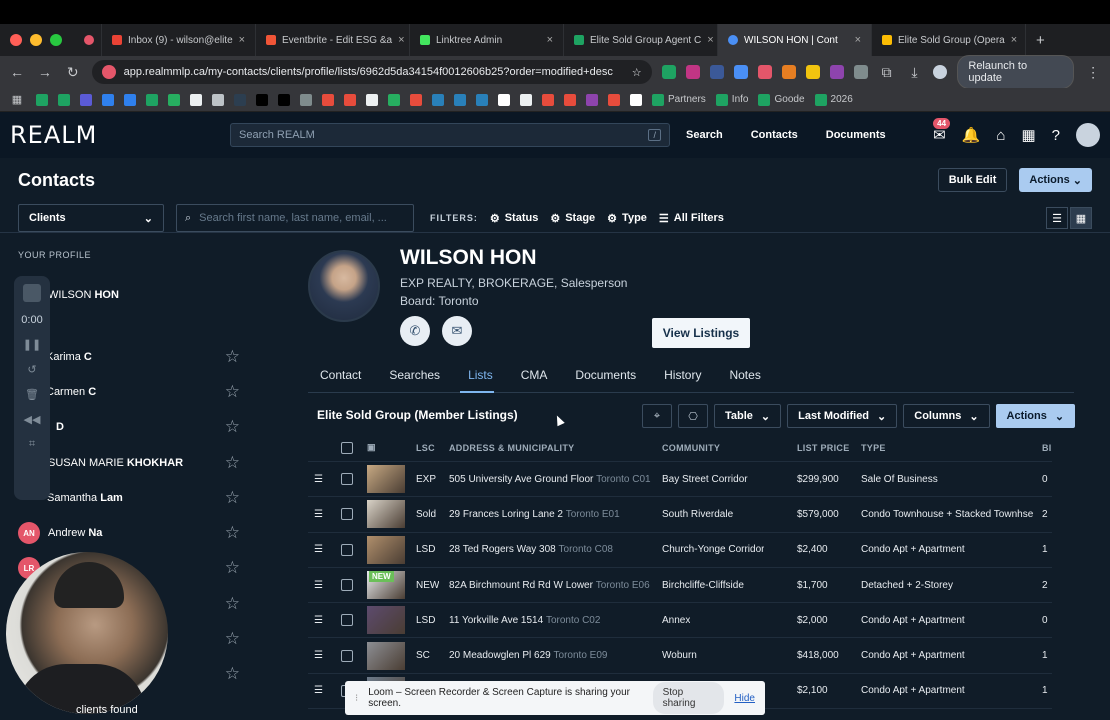  I want to click on extensions-puzzle-icon: ⧉, so click(887, 72).